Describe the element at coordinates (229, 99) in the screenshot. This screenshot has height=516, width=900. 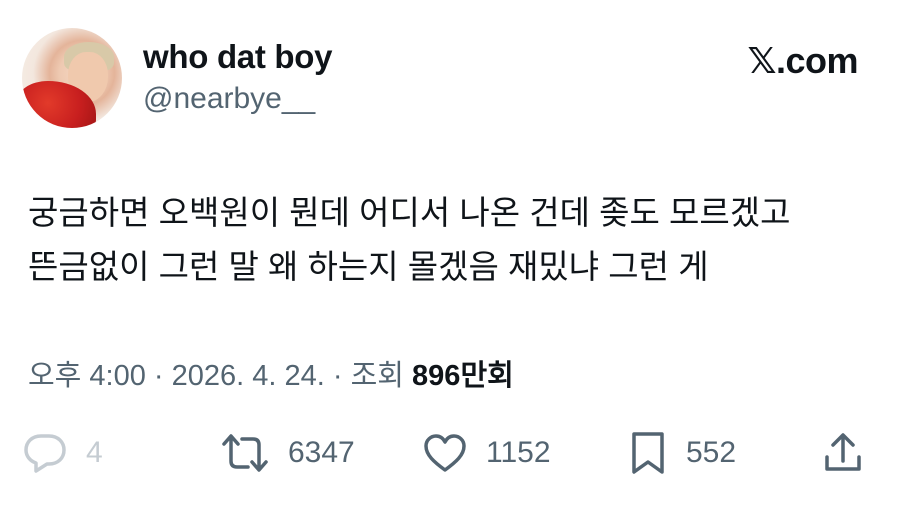
I see `author-handle: @nearbye__` at that location.